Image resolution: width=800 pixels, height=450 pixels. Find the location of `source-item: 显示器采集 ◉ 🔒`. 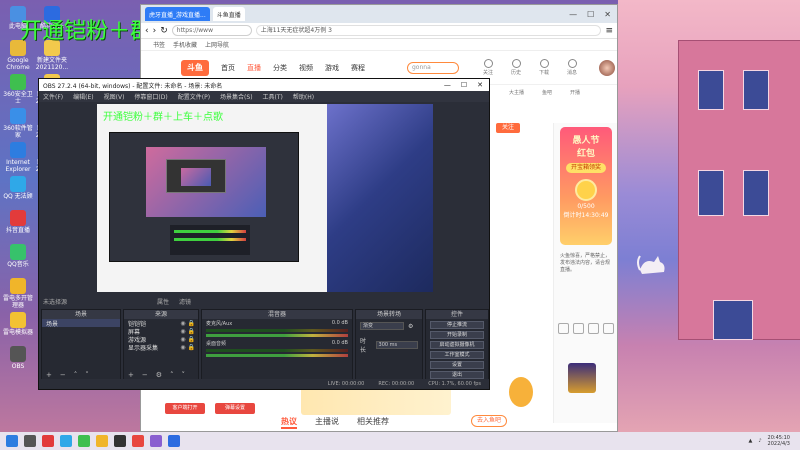

source-item: 显示器采集 ◉ 🔒 is located at coordinates (161, 347).